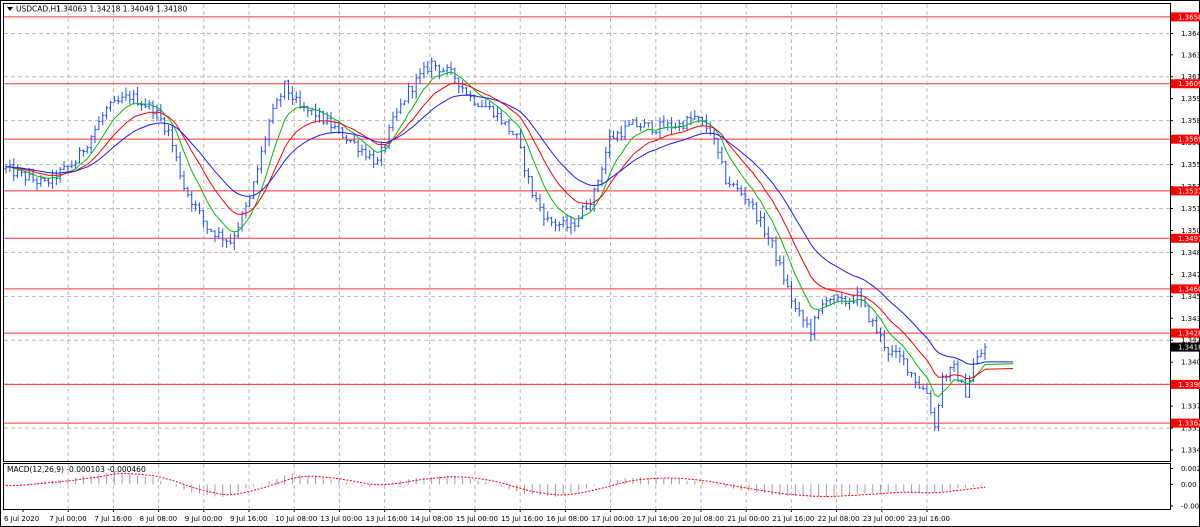 This screenshot has width=1200, height=527. Describe the element at coordinates (477, 519) in the screenshot. I see `x-tick-label: 15 Jul 00:00` at that location.